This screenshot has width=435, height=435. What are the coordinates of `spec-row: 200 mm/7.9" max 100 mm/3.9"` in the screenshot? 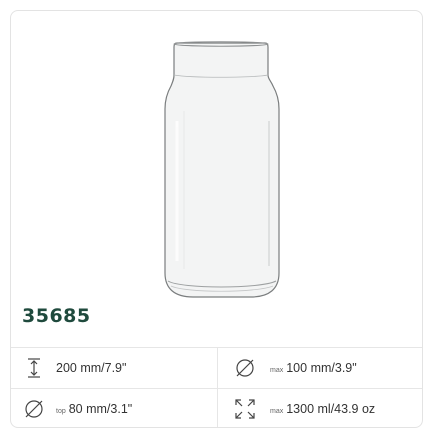 It's located at (216, 368).